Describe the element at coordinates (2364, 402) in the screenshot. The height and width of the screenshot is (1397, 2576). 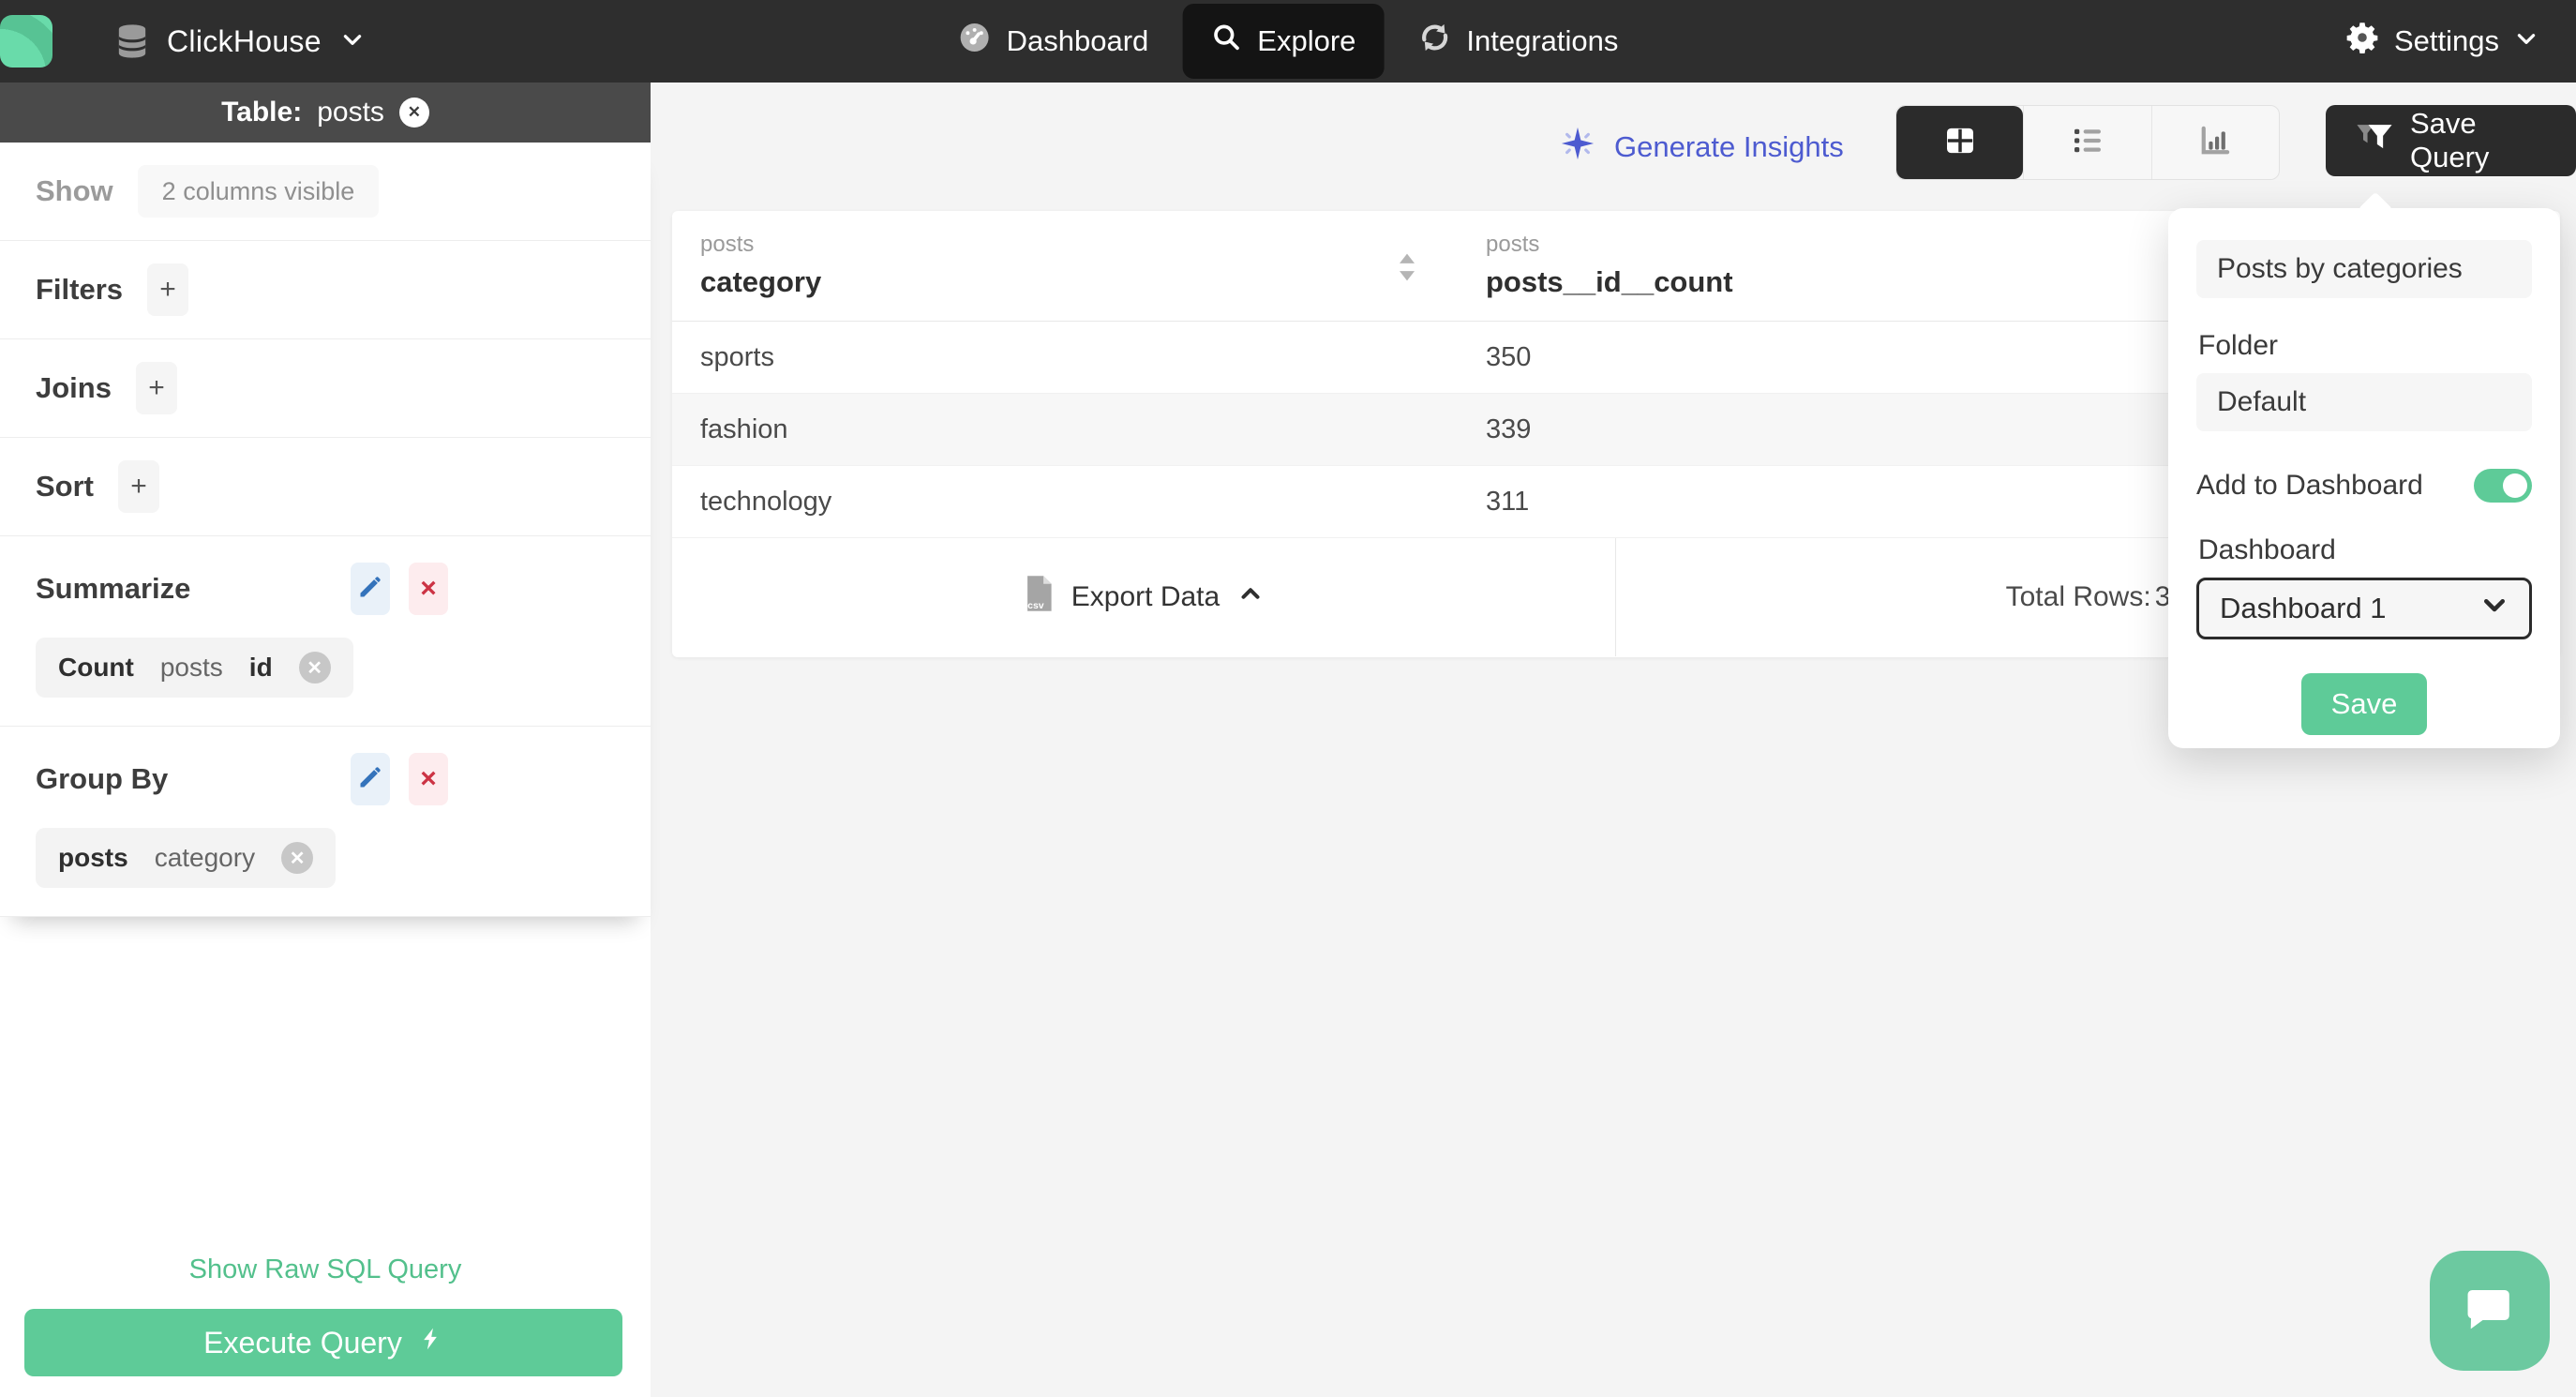
I see `folder-input: Default` at that location.